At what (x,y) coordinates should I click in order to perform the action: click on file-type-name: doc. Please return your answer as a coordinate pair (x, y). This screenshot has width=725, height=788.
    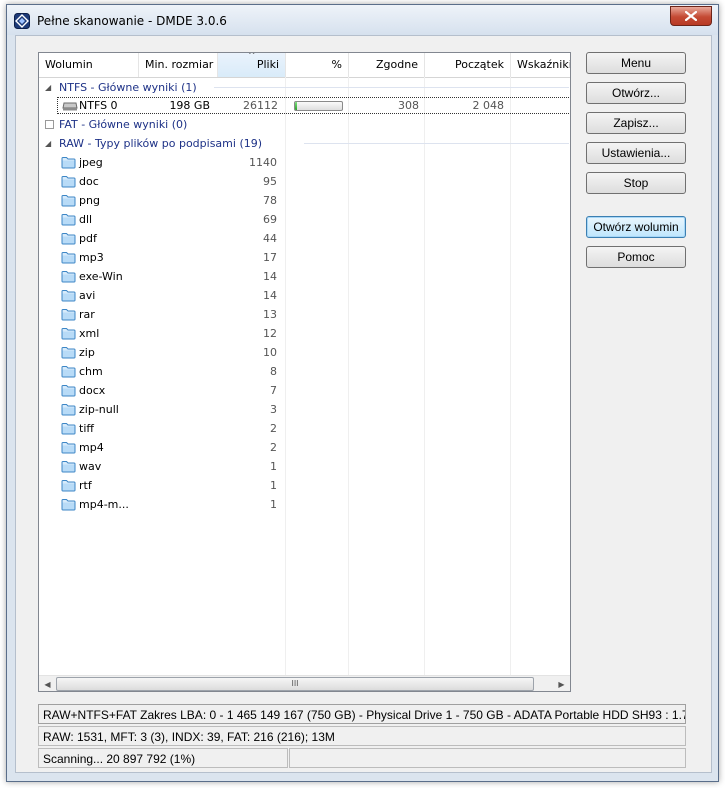
    Looking at the image, I should click on (89, 181).